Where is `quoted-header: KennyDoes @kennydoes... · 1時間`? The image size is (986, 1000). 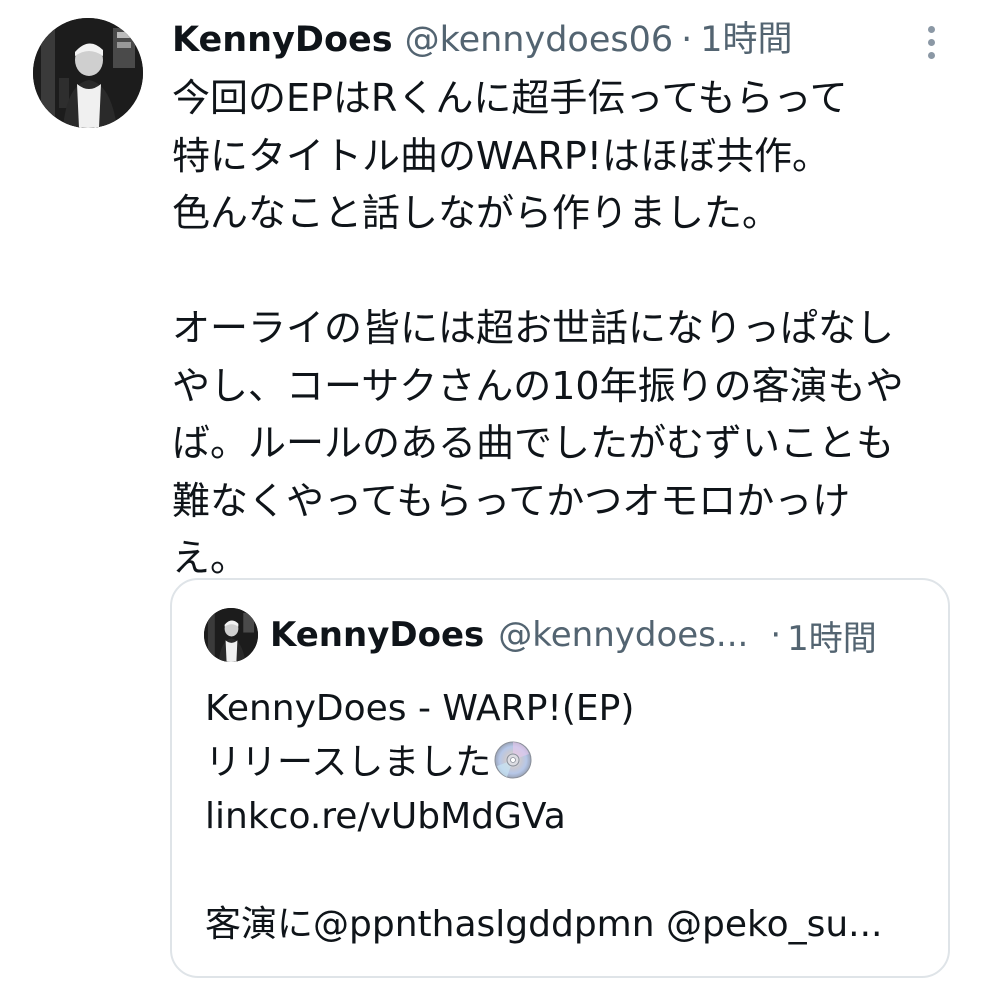
quoted-header: KennyDoes @kennydoes... · 1時間 is located at coordinates (573, 635).